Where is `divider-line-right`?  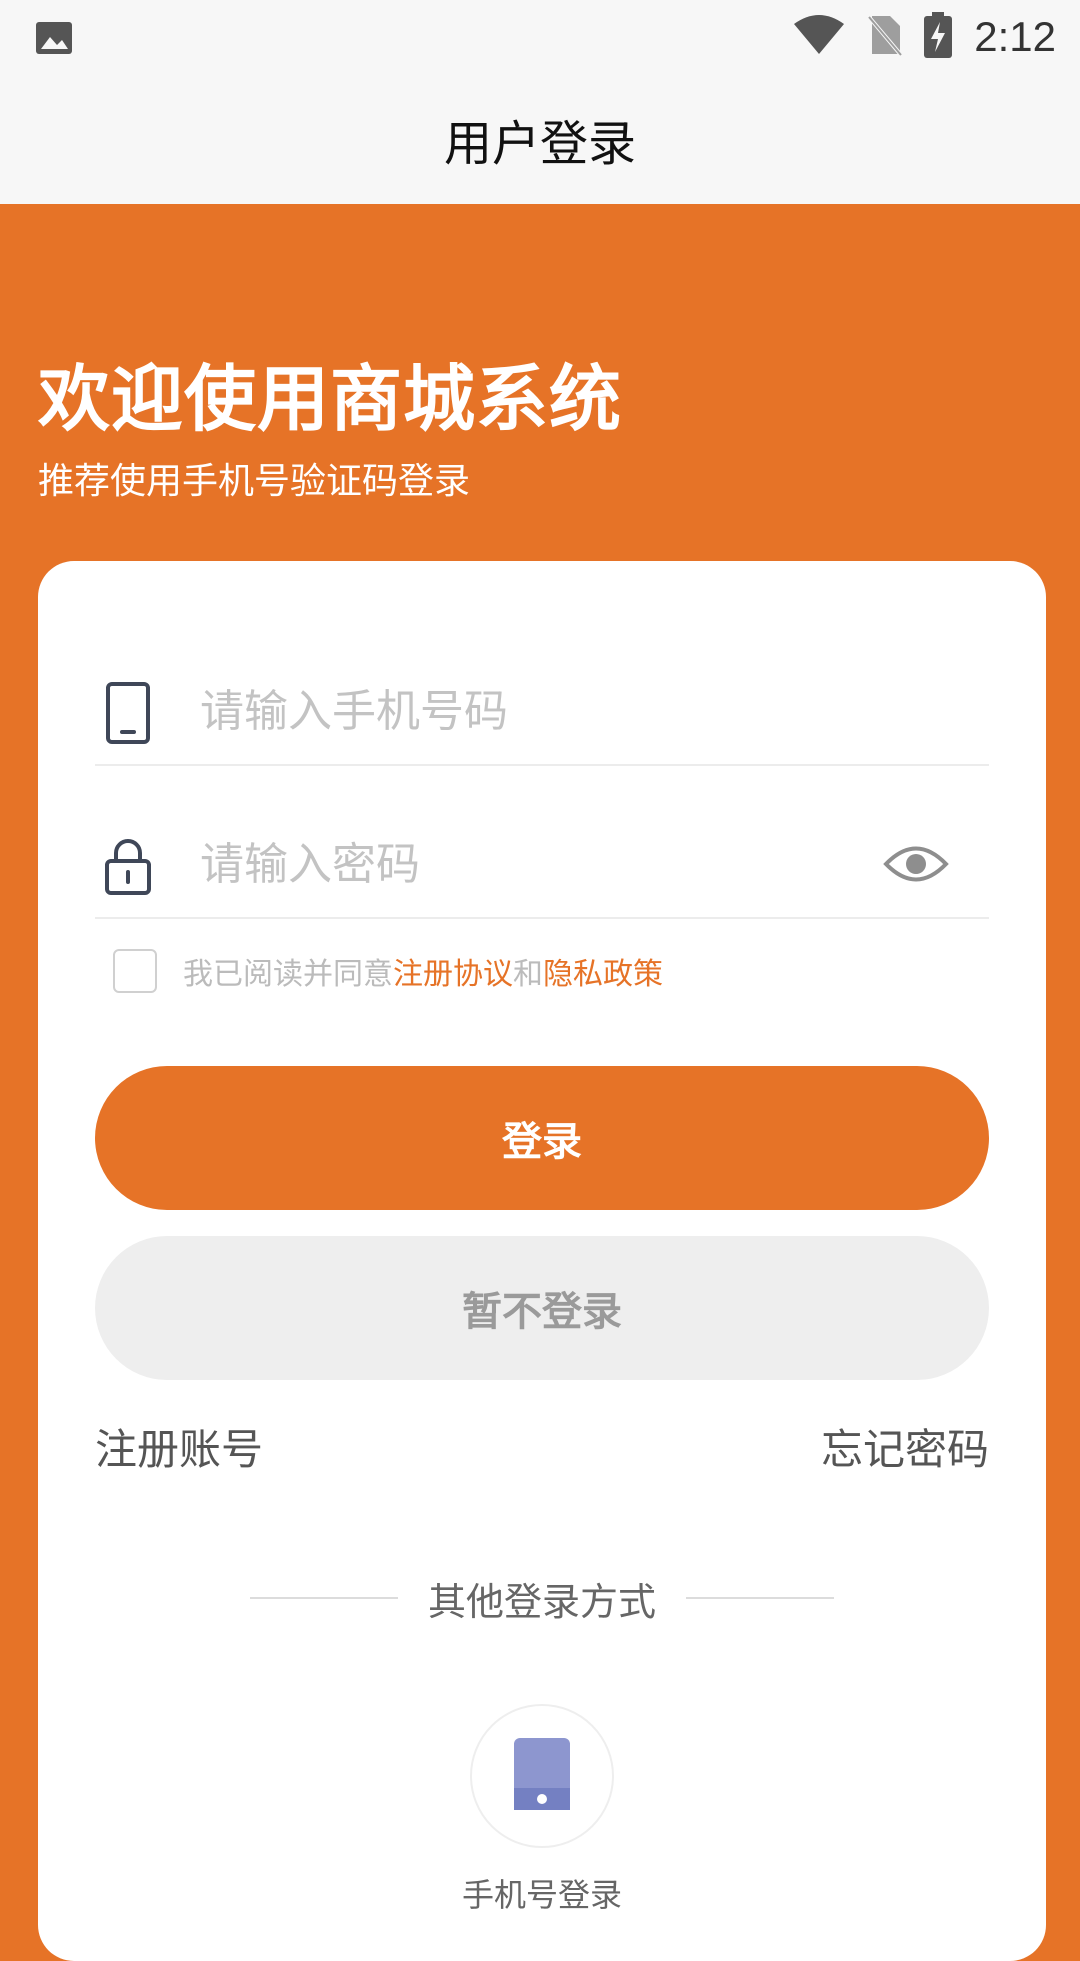 divider-line-right is located at coordinates (760, 1598).